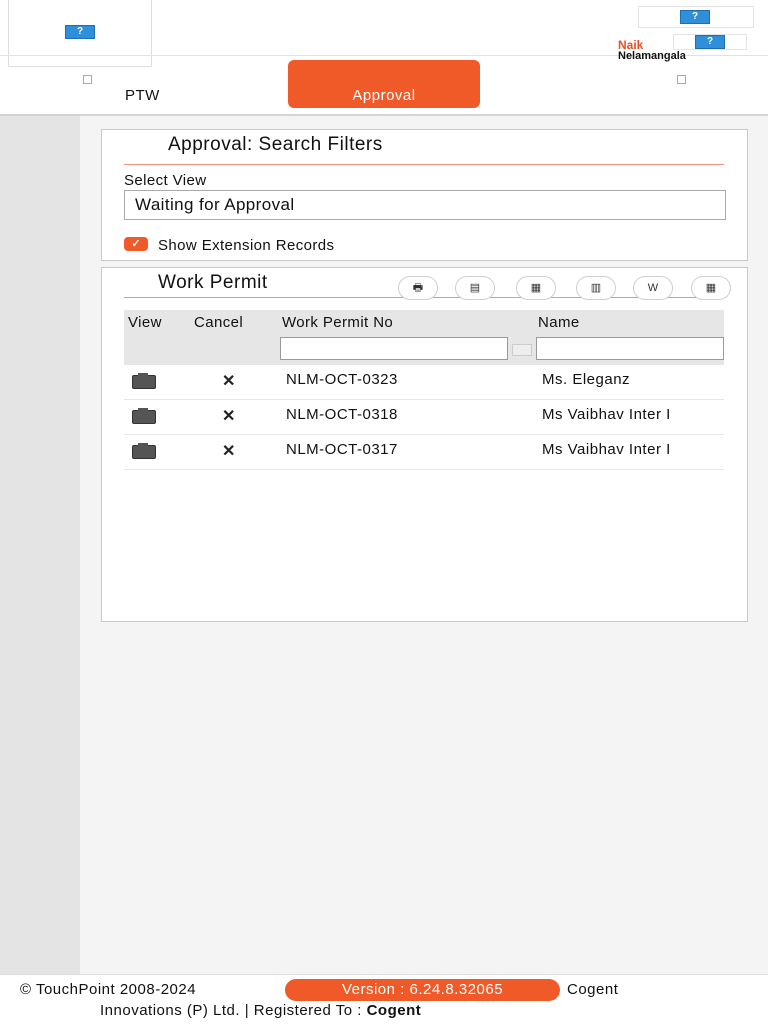 The image size is (768, 1025). What do you see at coordinates (653, 288) in the screenshot?
I see `word-icon: W` at bounding box center [653, 288].